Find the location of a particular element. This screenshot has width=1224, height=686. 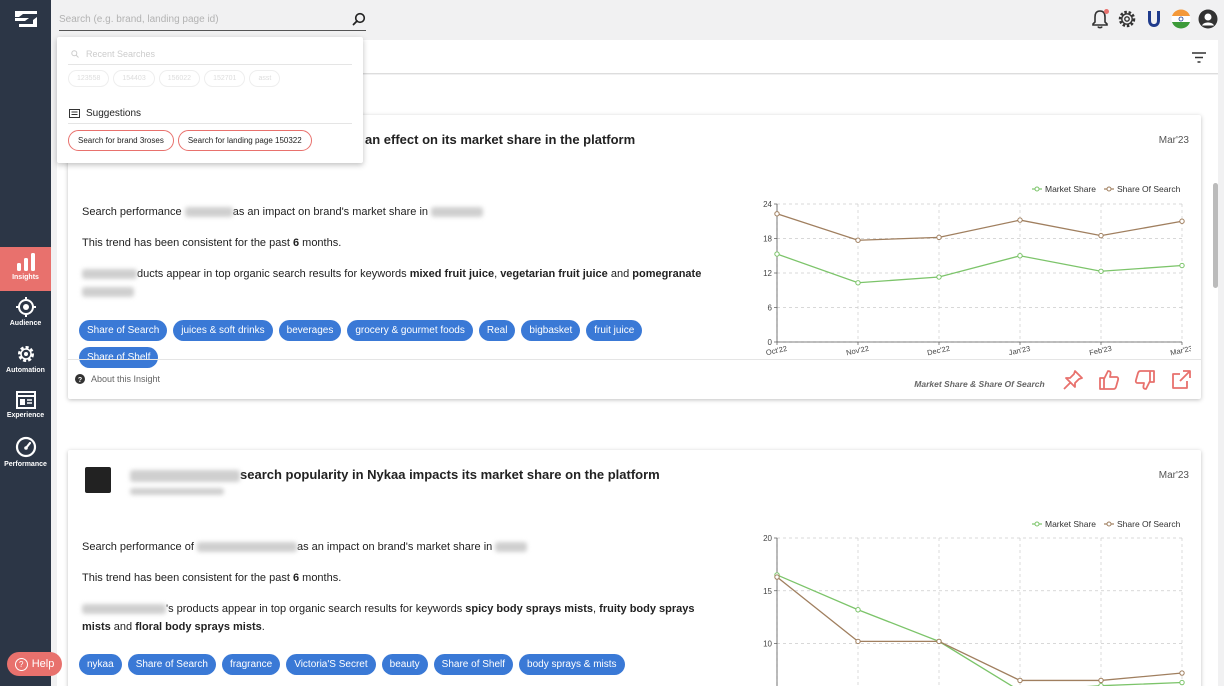

sidebar-item-audience: Audience is located at coordinates (25, 312).